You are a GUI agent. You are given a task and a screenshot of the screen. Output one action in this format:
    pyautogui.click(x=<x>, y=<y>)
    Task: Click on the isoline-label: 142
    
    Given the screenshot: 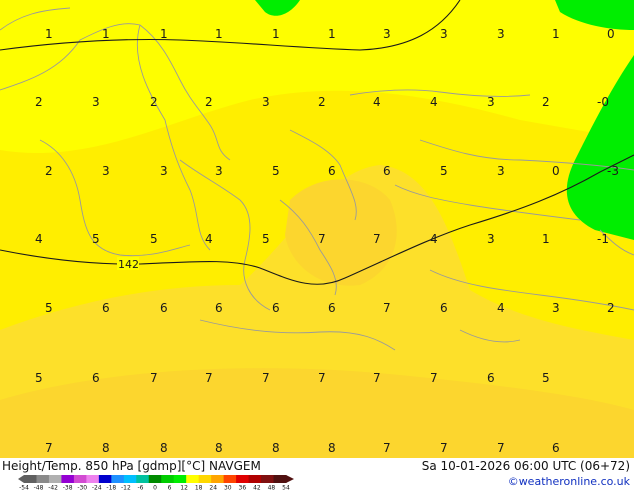 What is the action you would take?
    pyautogui.click(x=128, y=264)
    